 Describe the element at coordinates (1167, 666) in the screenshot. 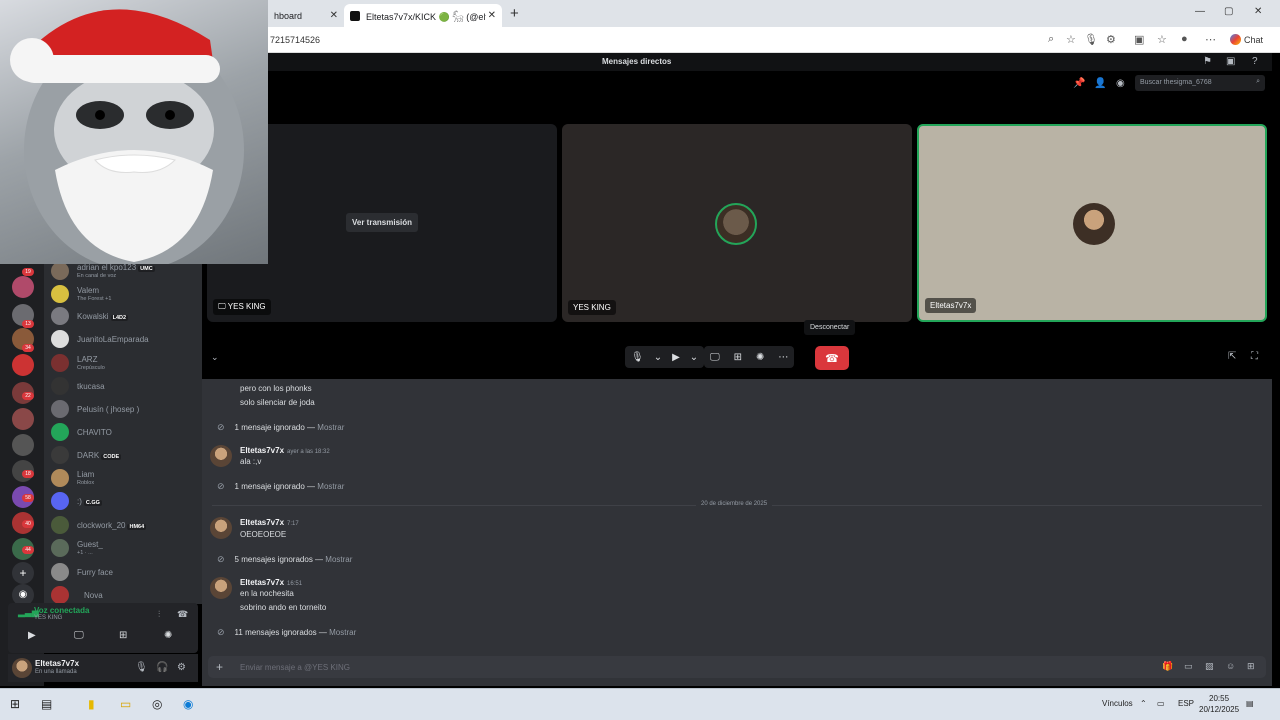

I see `gift-icon: 🎁` at that location.